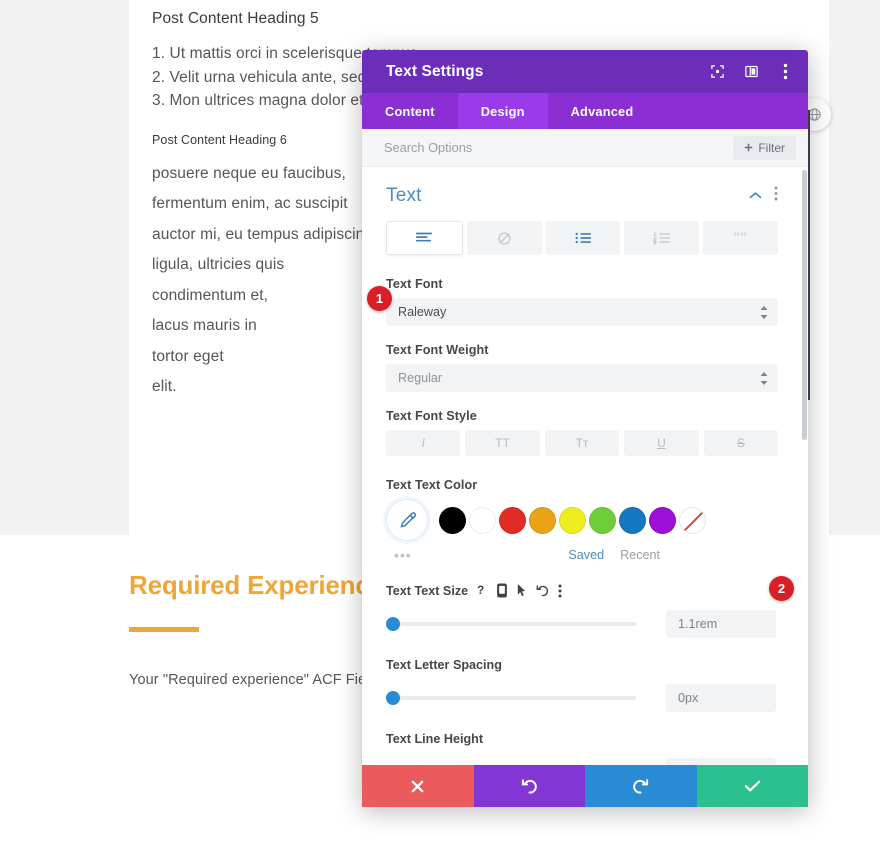 This screenshot has height=845, width=880. I want to click on style-smallcaps-button: Tᴛ, so click(582, 443).